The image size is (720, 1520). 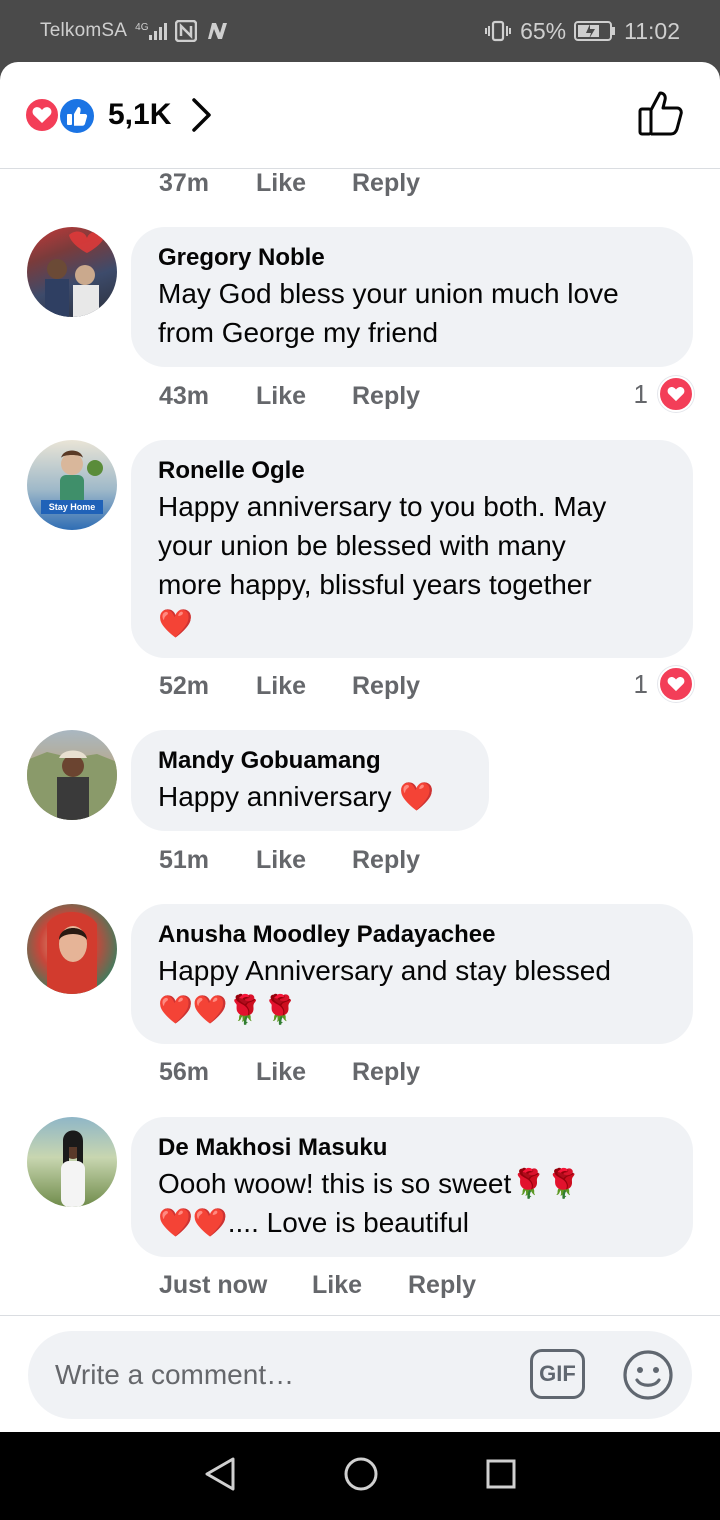 I want to click on comment-time: Just now, so click(x=213, y=1285).